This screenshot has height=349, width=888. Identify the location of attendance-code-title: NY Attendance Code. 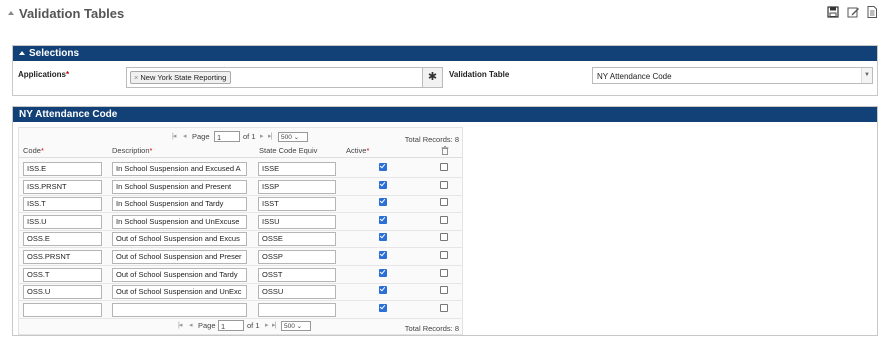
(68, 114).